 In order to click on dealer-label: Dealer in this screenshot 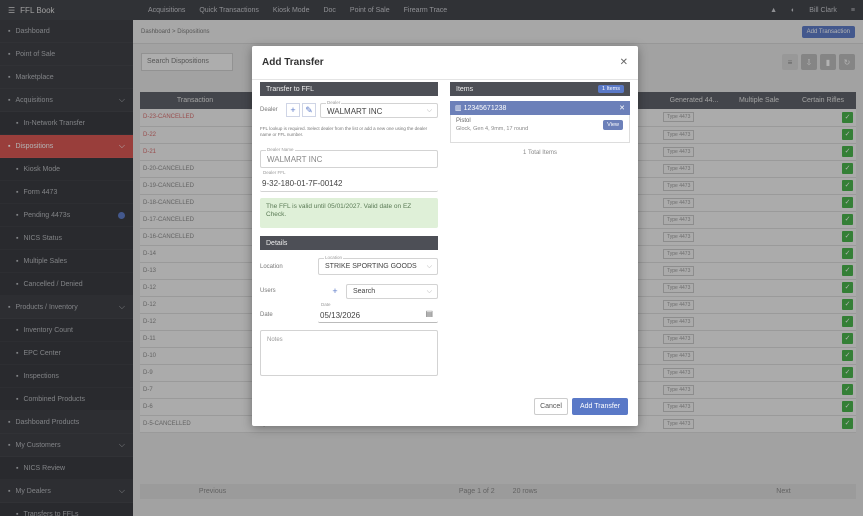, I will do `click(269, 110)`.